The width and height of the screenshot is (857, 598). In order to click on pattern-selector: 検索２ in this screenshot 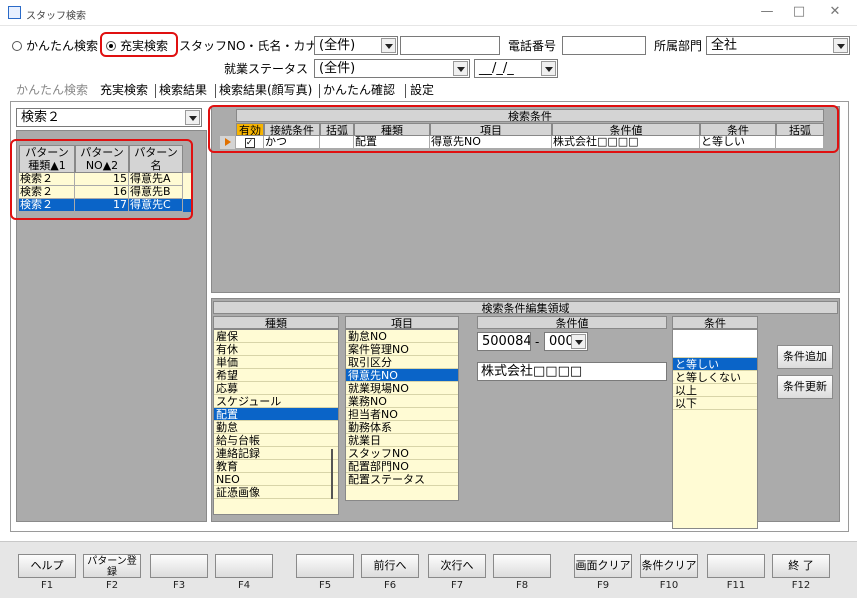, I will do `click(109, 117)`.